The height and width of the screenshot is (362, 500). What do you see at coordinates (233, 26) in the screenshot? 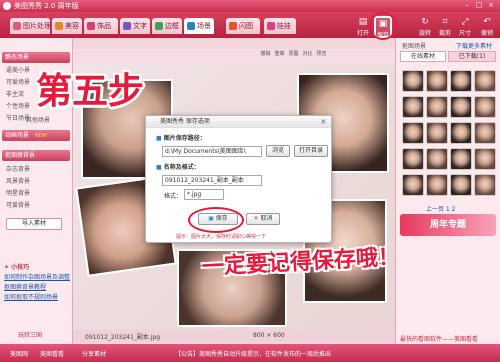
I see `flash-icon` at bounding box center [233, 26].